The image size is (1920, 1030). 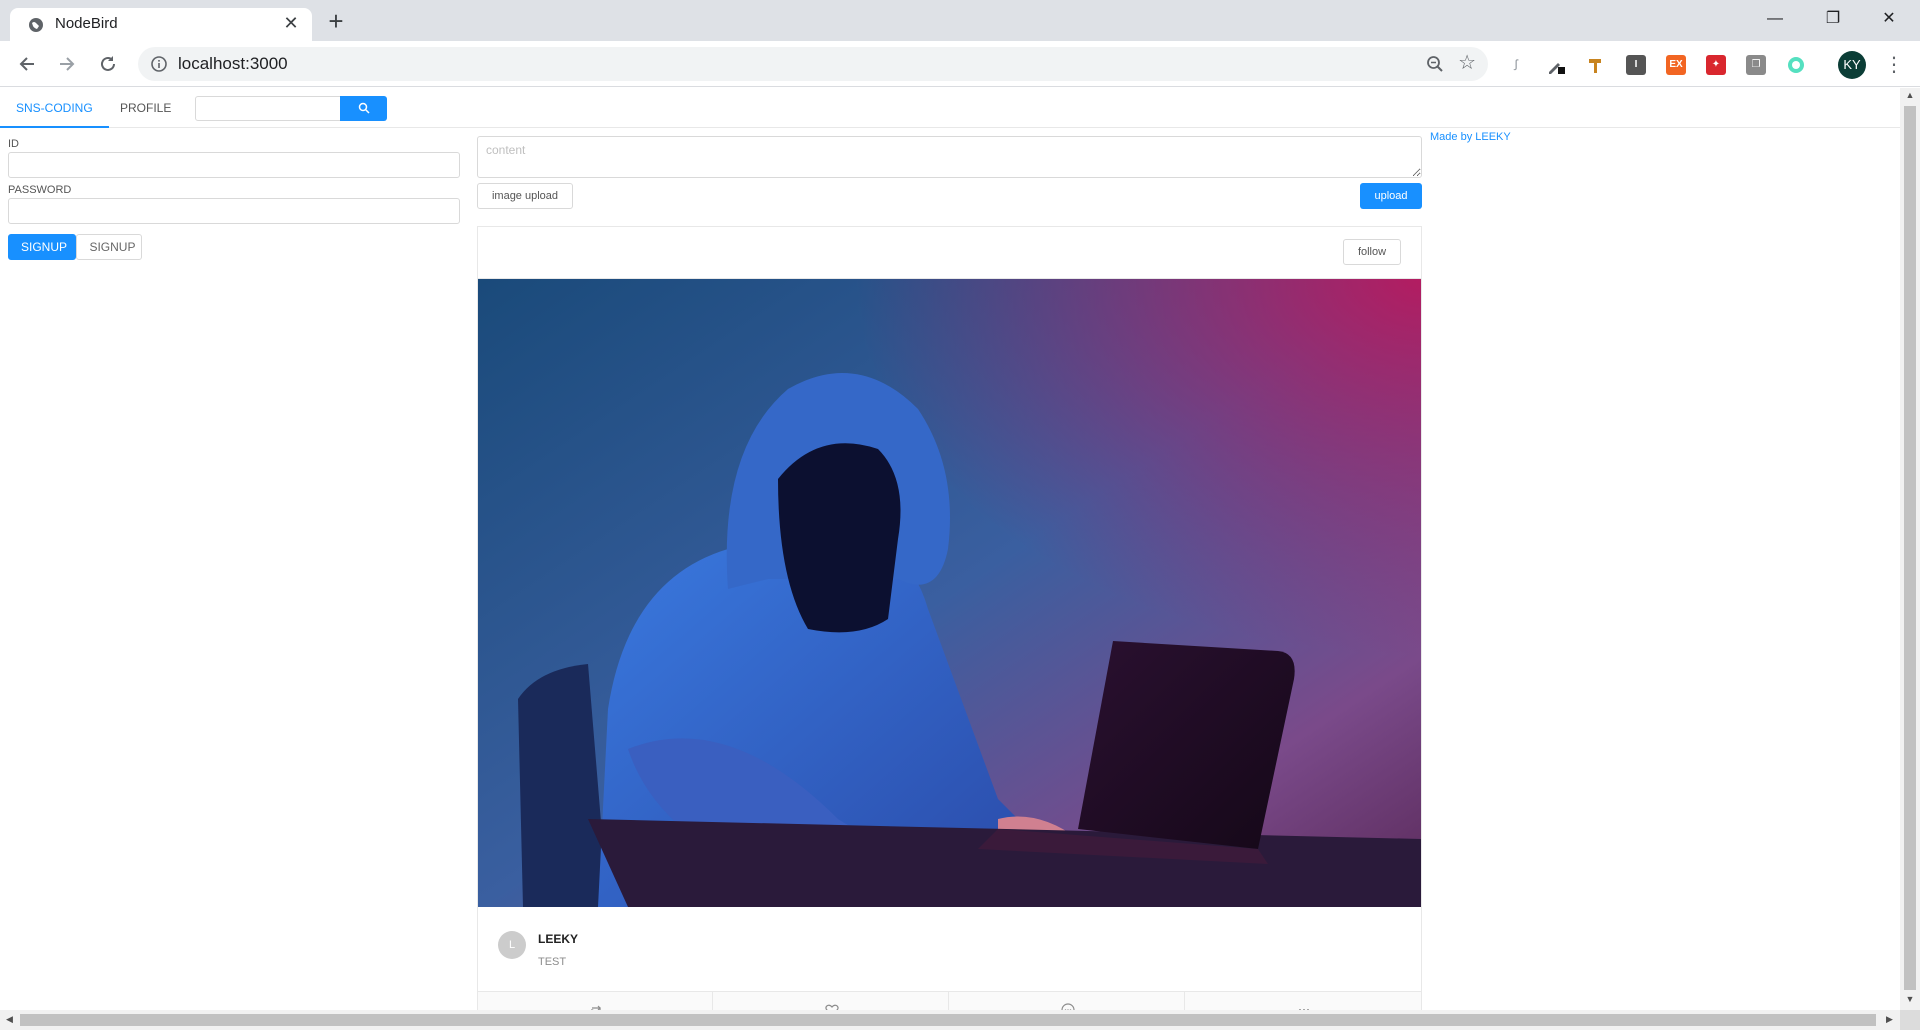 I want to click on post-form: image upload upload, so click(x=949, y=172).